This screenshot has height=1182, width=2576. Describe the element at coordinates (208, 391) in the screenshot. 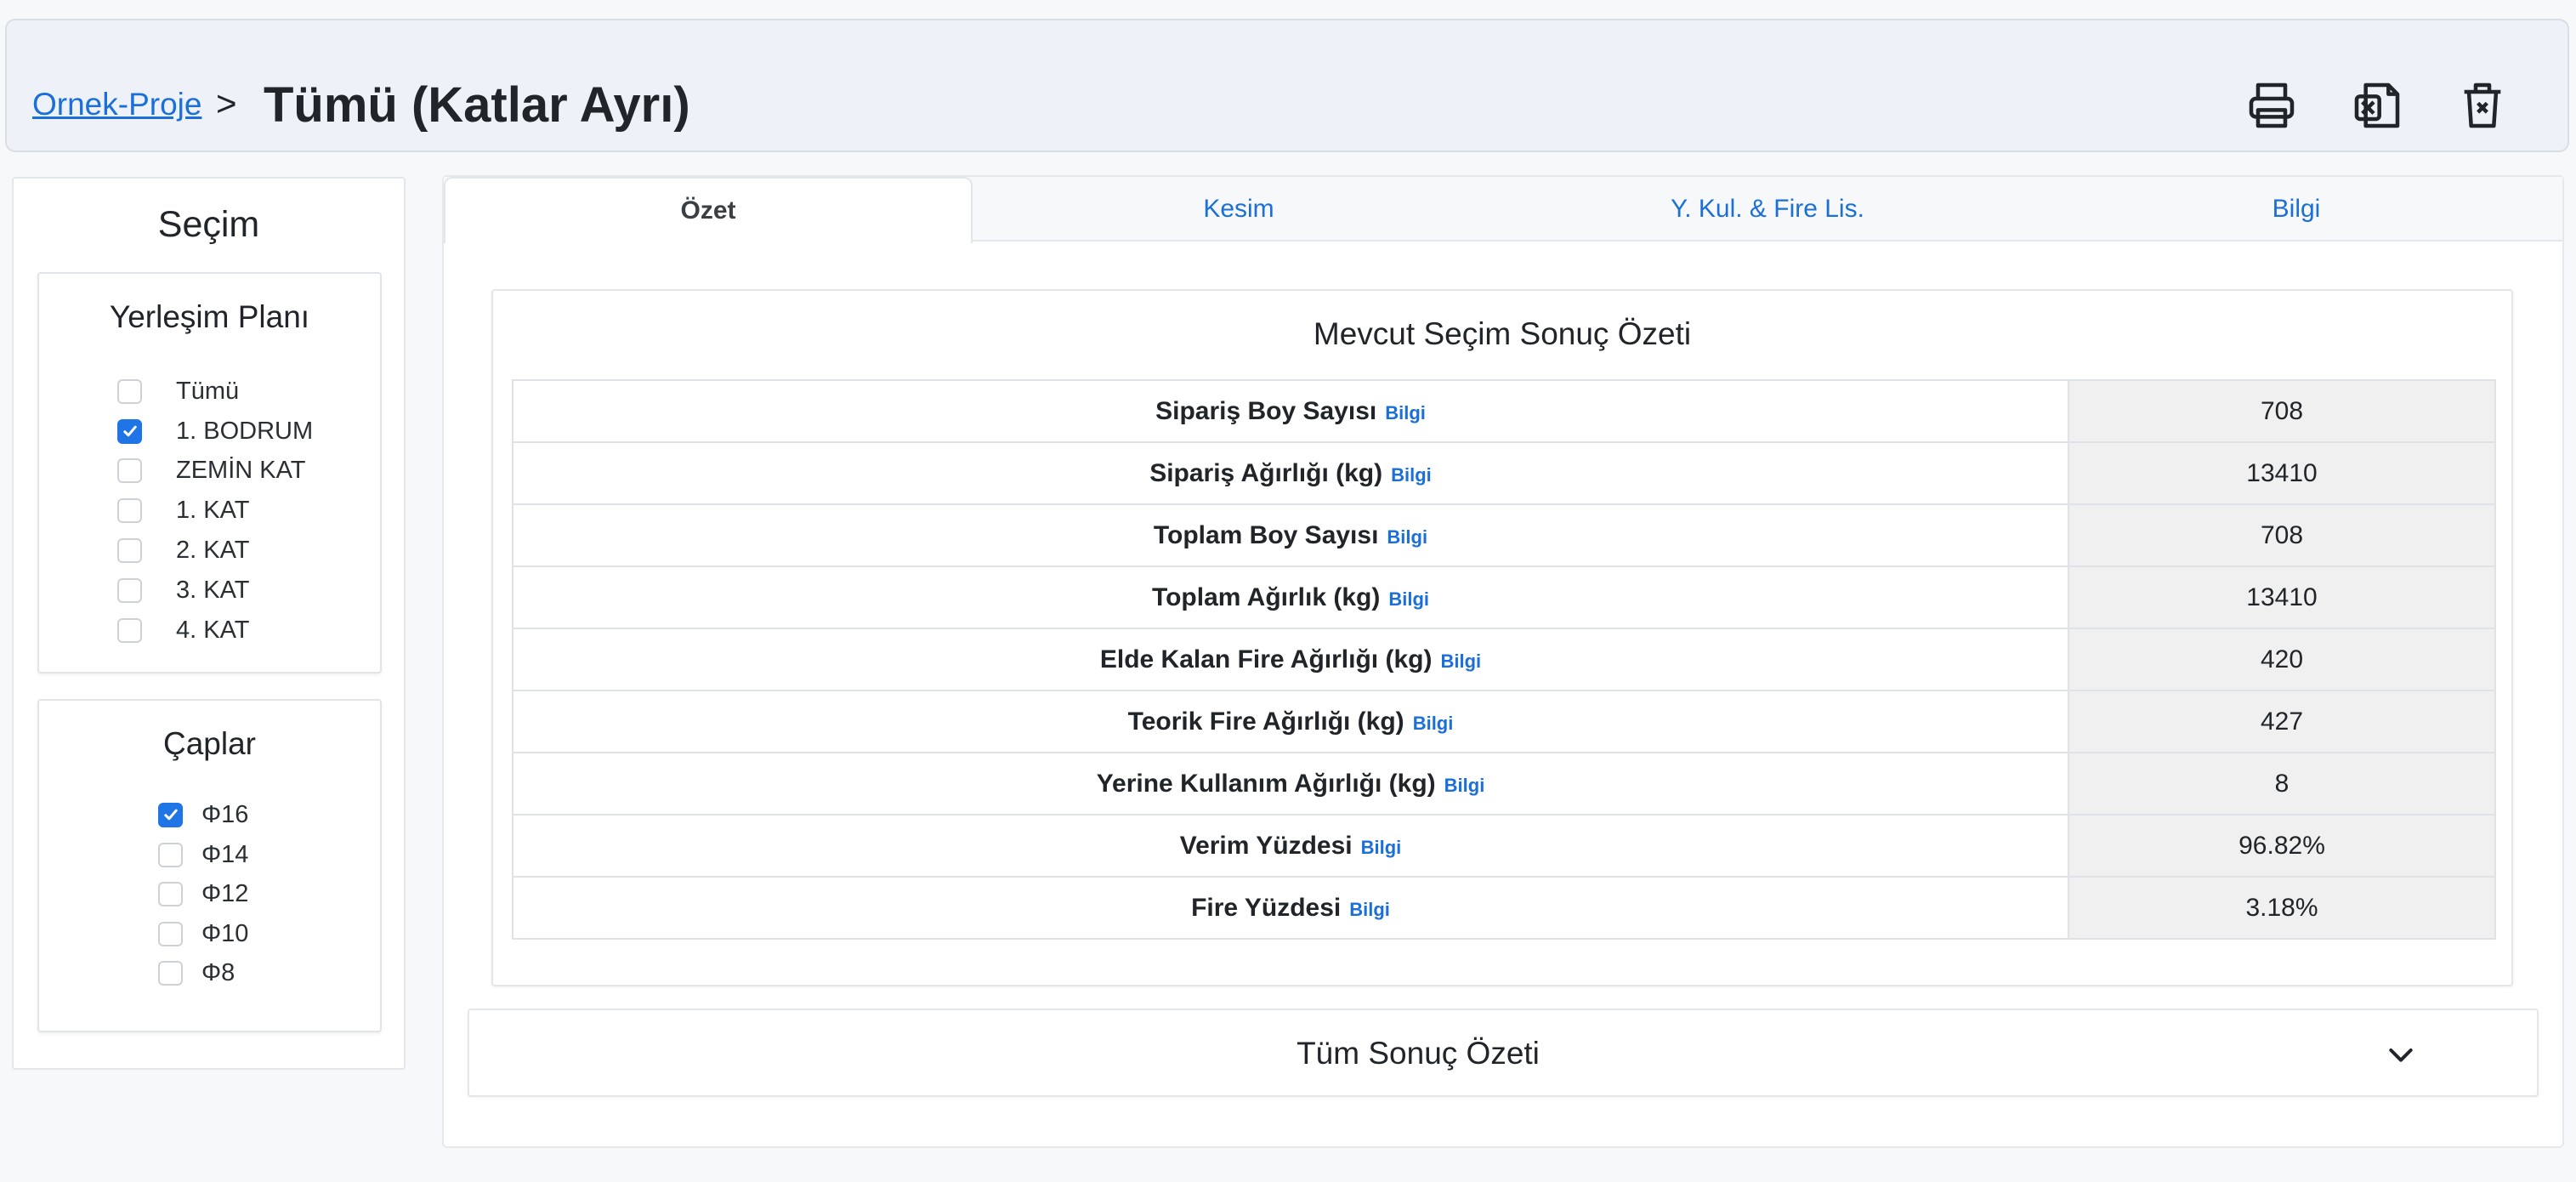

I see `option-label: Tümü` at that location.